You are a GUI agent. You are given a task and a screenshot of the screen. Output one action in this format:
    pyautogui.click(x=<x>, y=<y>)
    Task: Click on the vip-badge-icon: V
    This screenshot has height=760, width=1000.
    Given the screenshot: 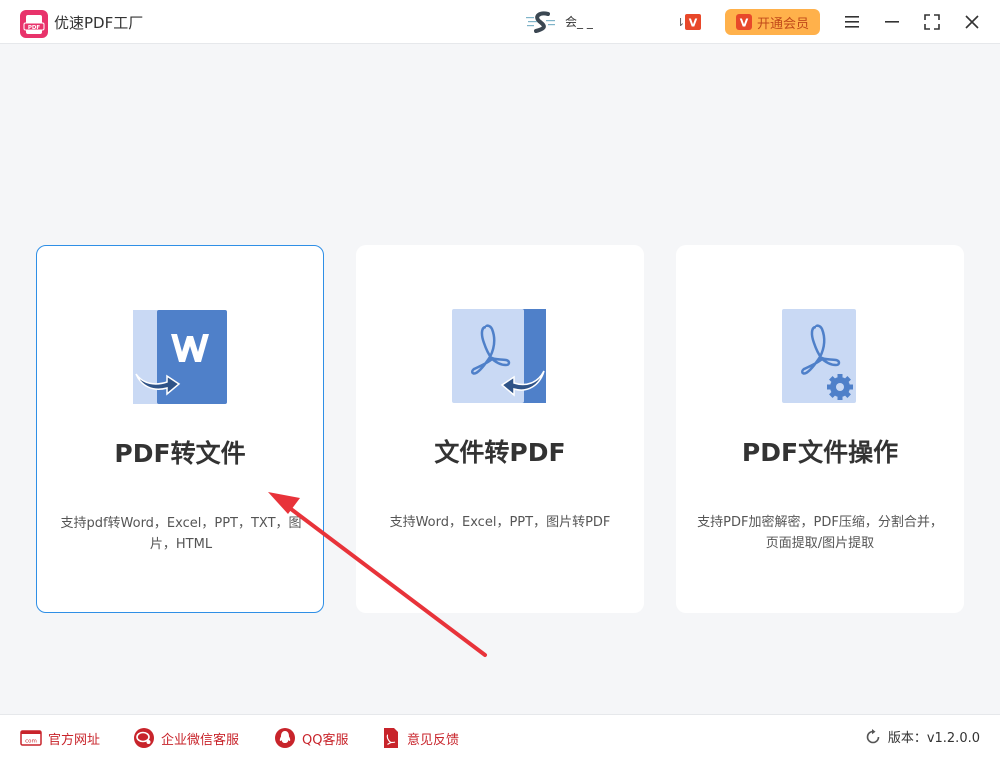 What is the action you would take?
    pyautogui.click(x=743, y=22)
    